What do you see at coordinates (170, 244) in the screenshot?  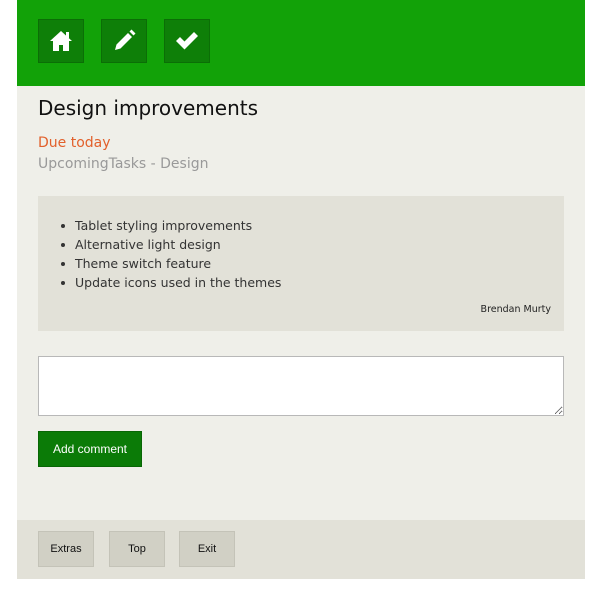 I see `list-item: Alternative light design` at bounding box center [170, 244].